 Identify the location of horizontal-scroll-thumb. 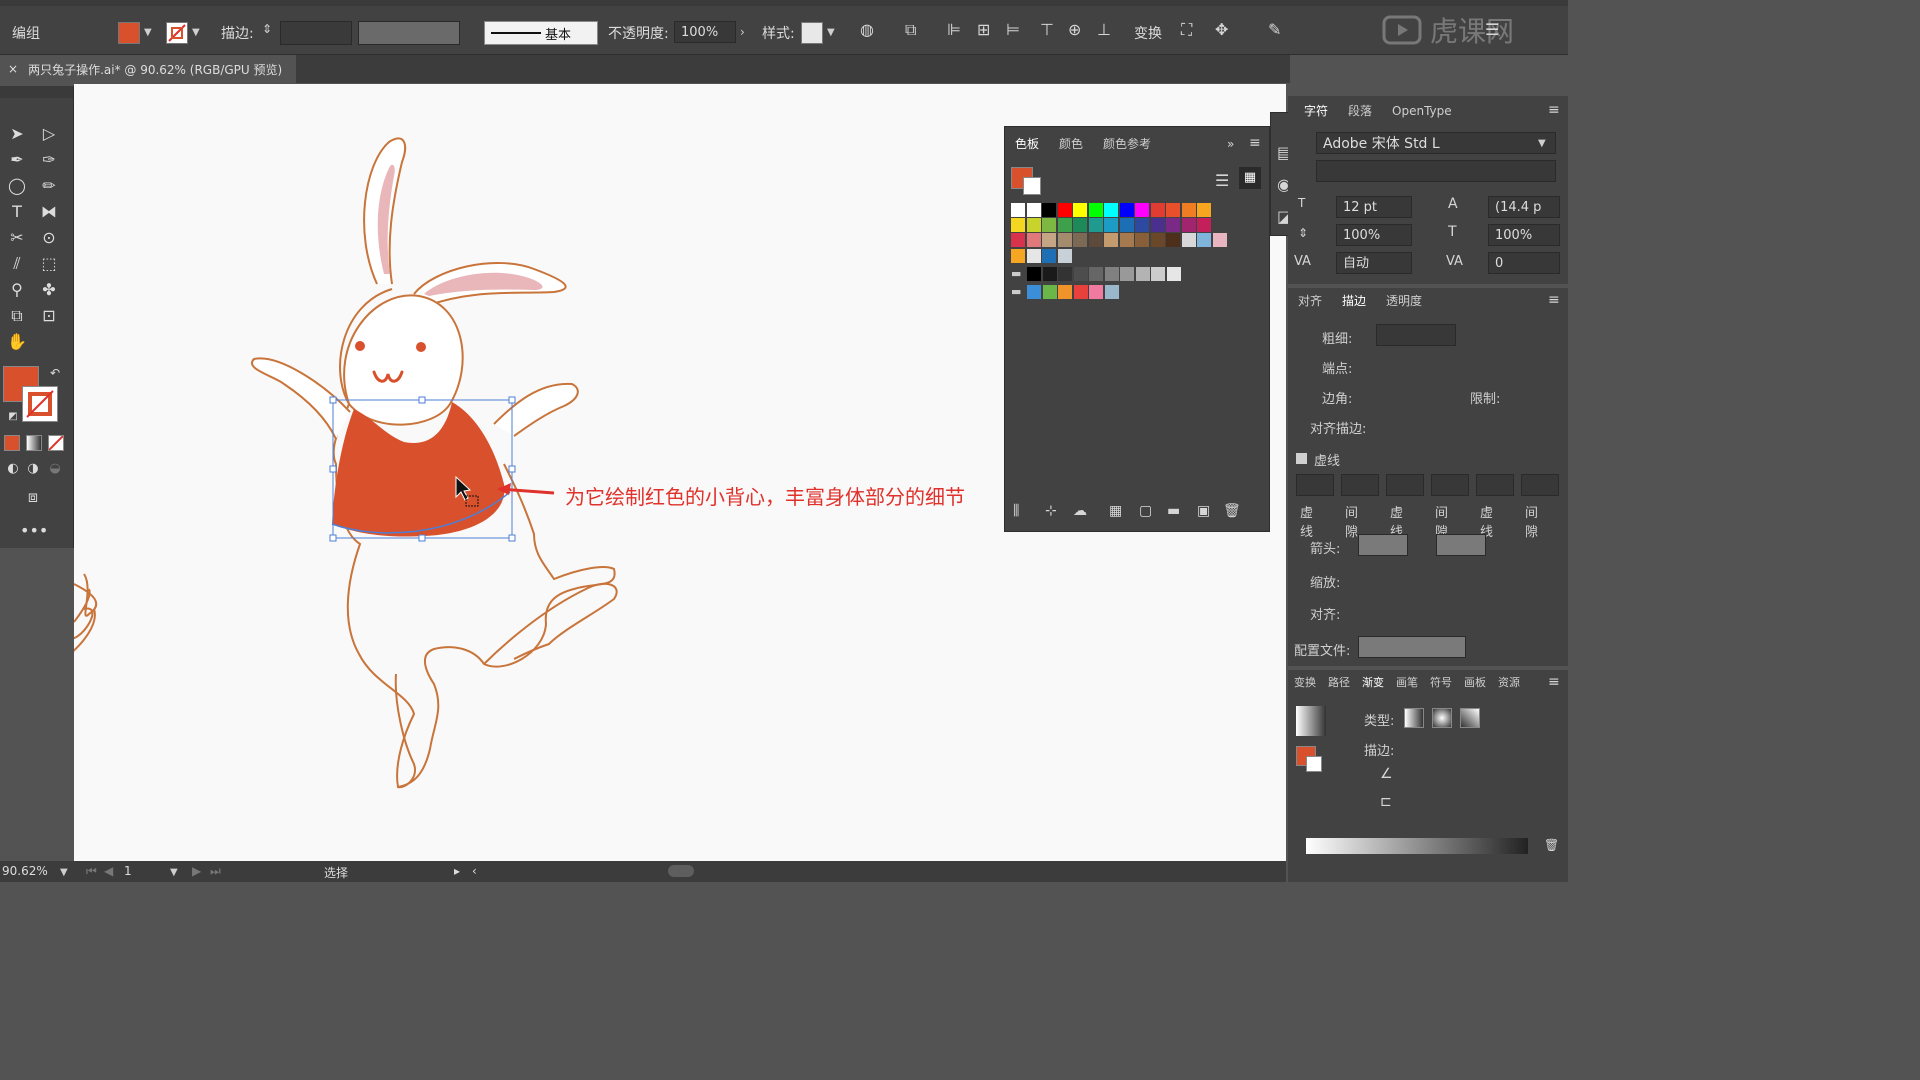
(681, 871).